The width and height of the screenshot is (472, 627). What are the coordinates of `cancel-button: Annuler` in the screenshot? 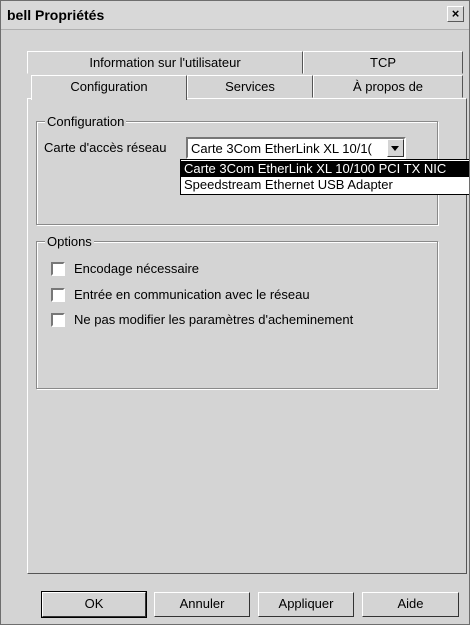 It's located at (202, 604).